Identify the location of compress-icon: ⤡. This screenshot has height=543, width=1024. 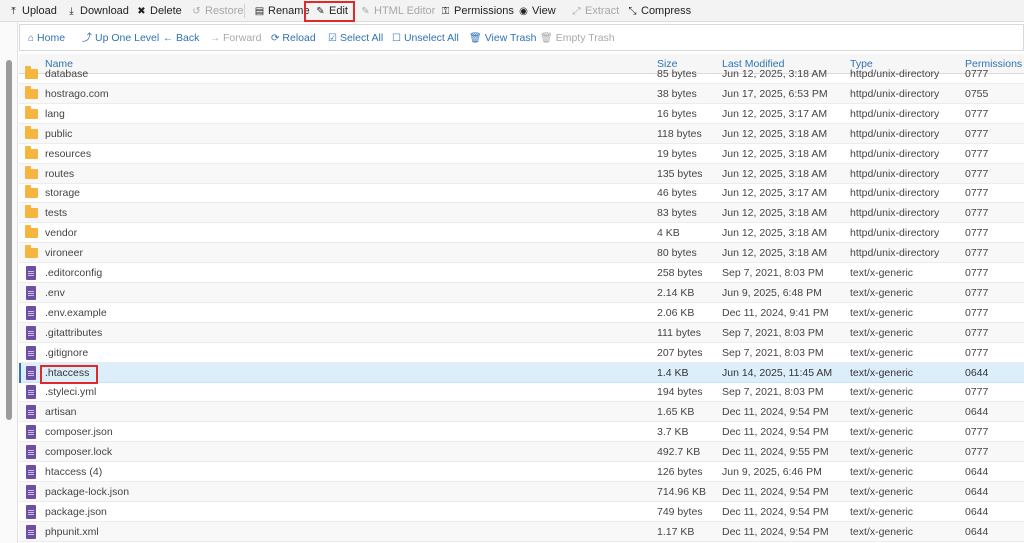
(632, 11).